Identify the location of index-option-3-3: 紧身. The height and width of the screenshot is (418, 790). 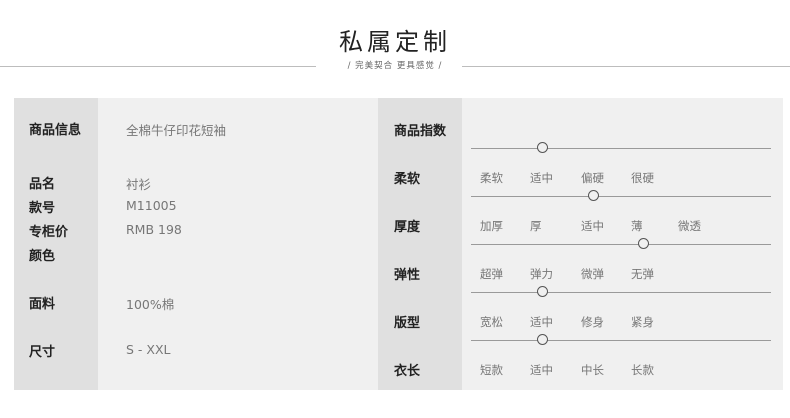
(642, 322).